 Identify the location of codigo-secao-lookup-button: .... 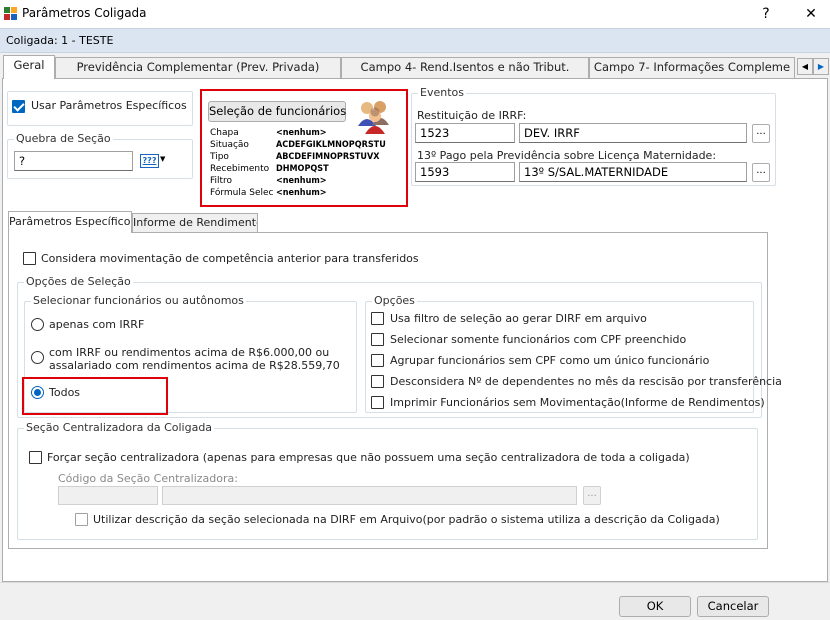
(592, 495).